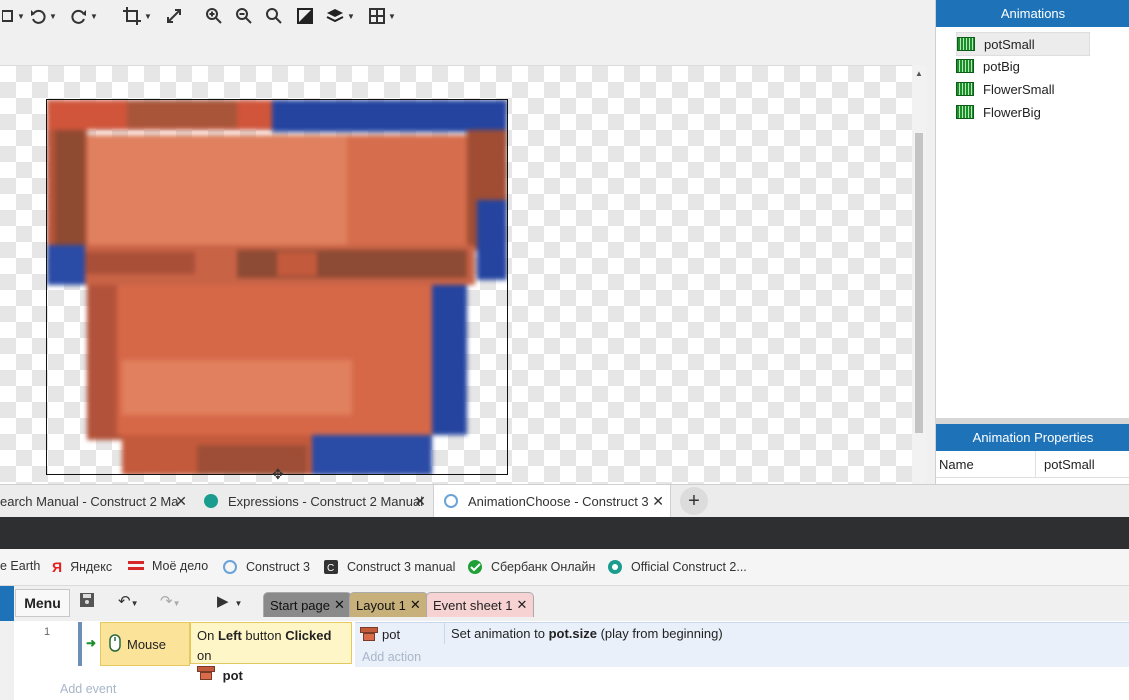 This screenshot has height=700, width=1129. I want to click on event-sheet-margin, so click(7, 660).